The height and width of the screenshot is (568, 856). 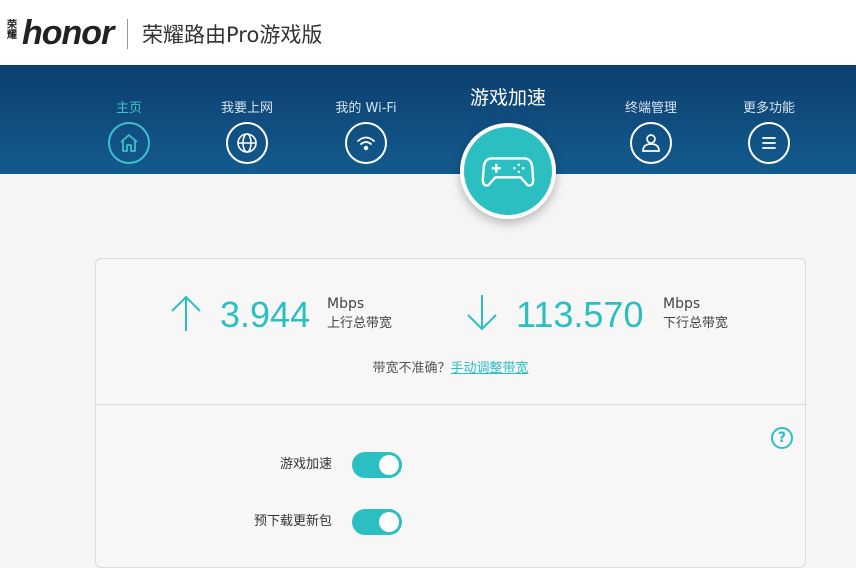 I want to click on nav-game-accel-label: 游戏加速, so click(x=507, y=98).